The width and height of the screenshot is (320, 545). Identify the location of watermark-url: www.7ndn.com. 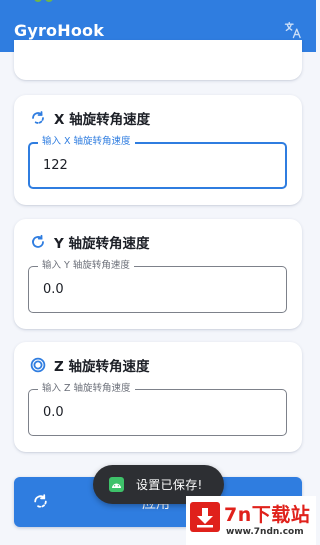
(265, 532).